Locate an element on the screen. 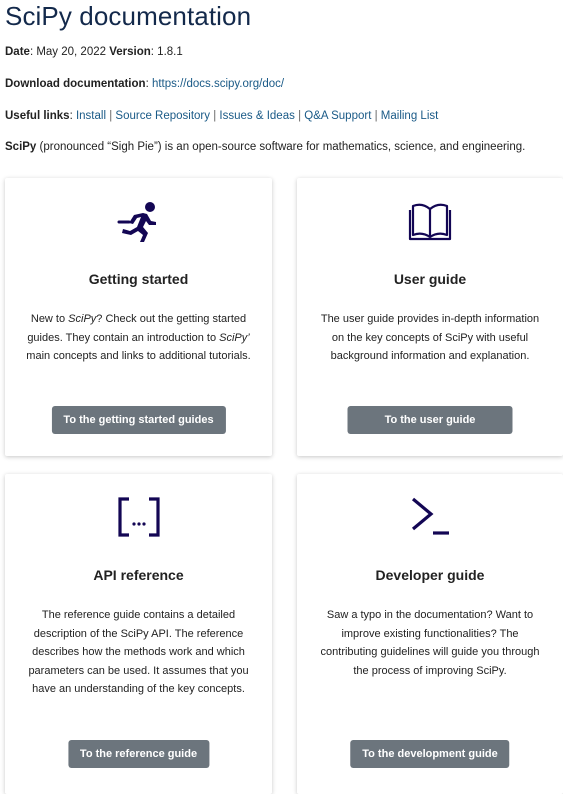  reference-guide-button: To the reference guide is located at coordinates (138, 754).